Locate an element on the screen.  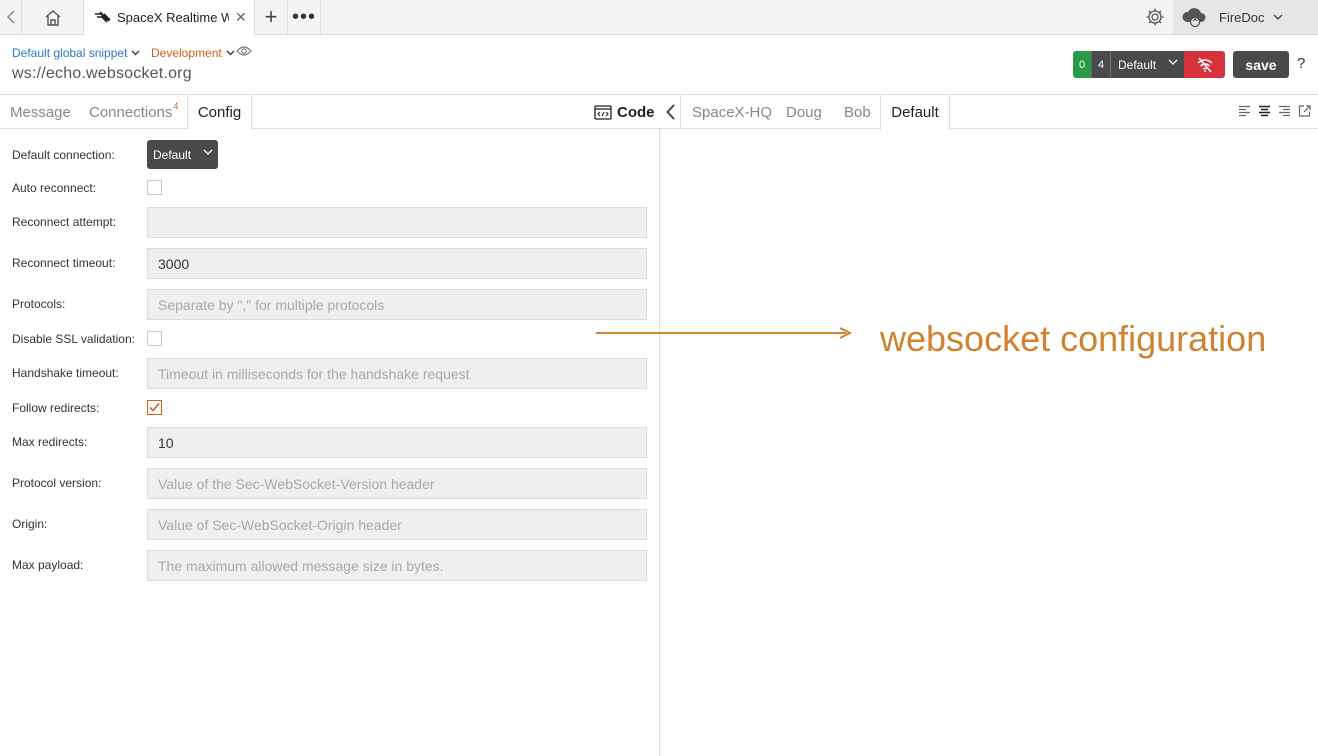
reconnect-attempt-label: Reconnect attempt: is located at coordinates (64, 222).